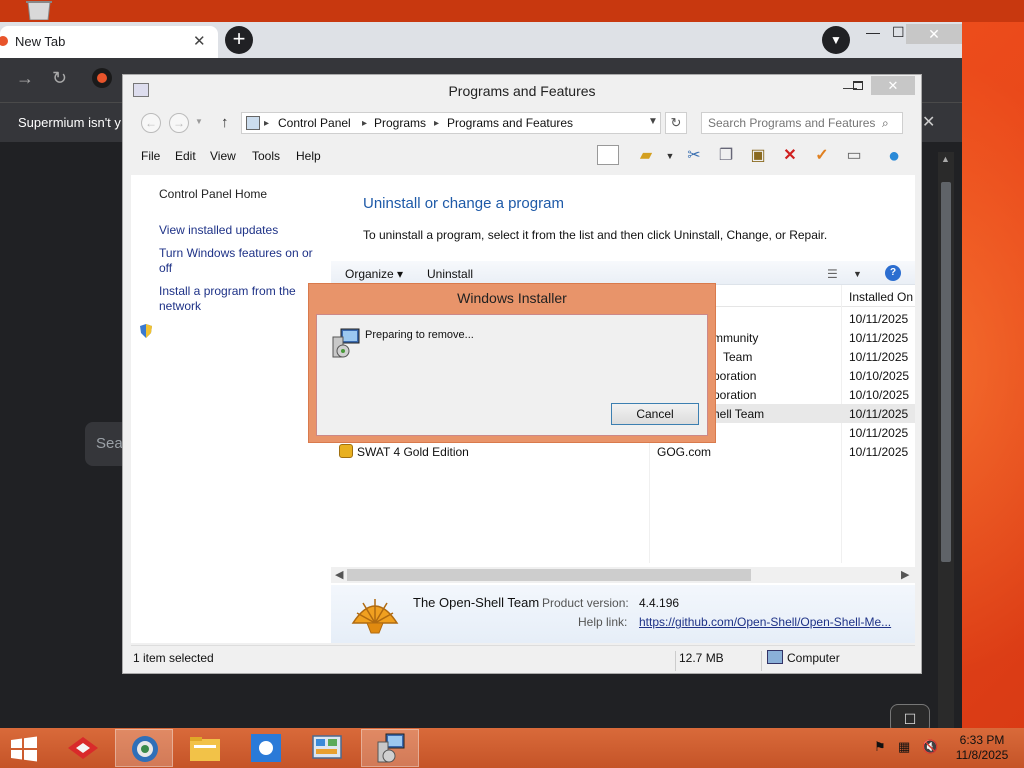  What do you see at coordinates (476, 602) in the screenshot?
I see `details-program-name: The Open-Shell Team` at bounding box center [476, 602].